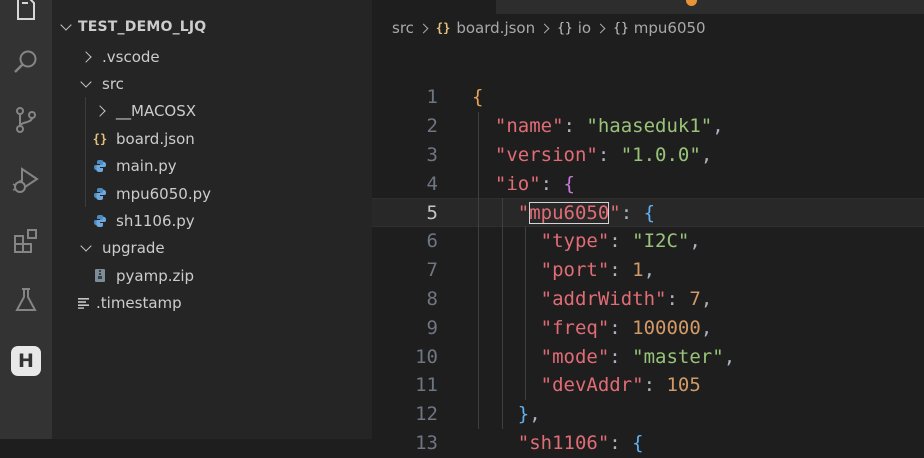 Image resolution: width=924 pixels, height=458 pixels. Describe the element at coordinates (648, 414) in the screenshot. I see `code-line: 12 },` at that location.